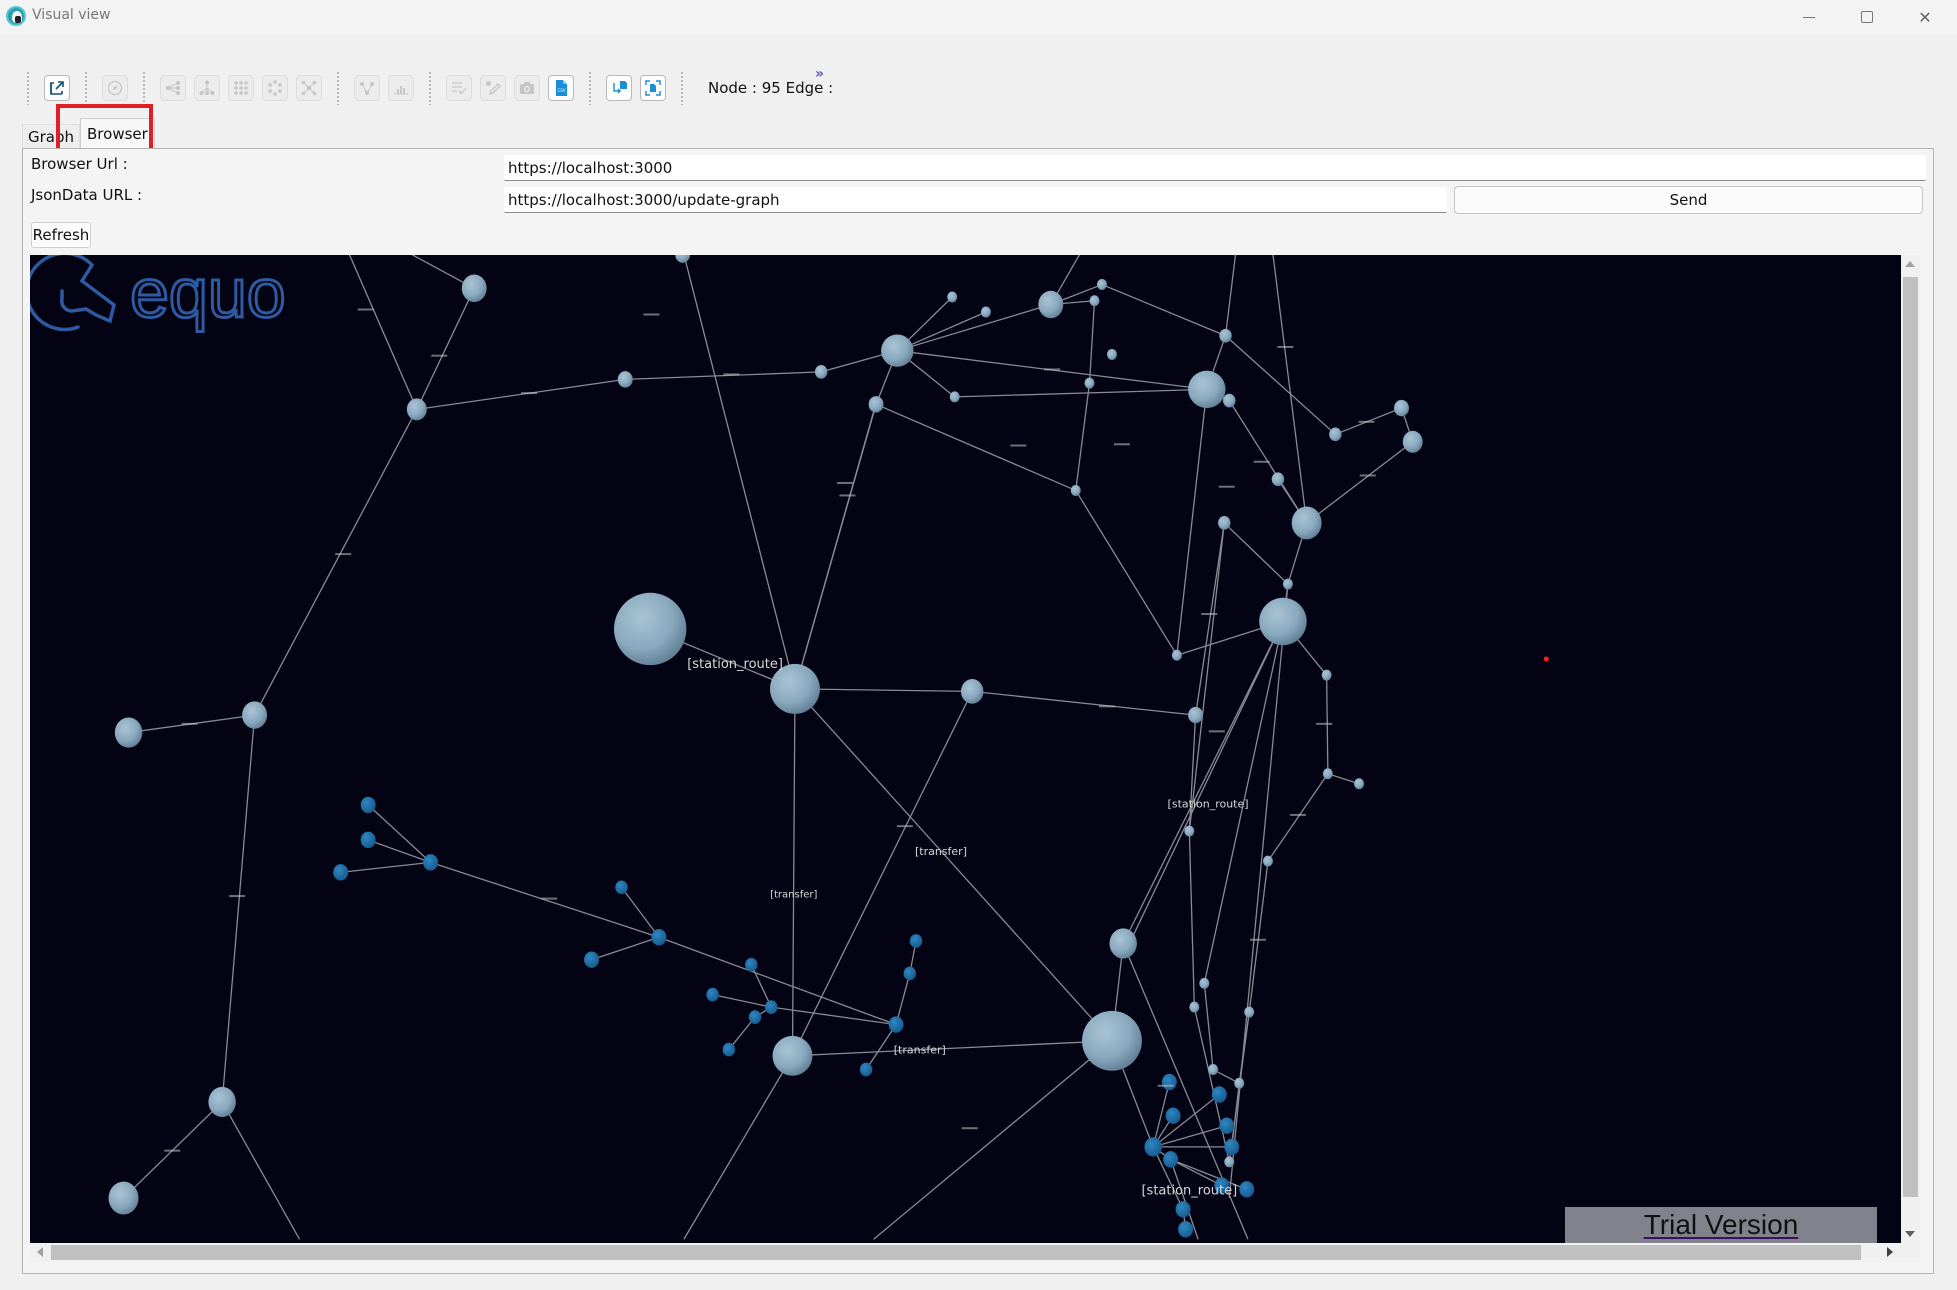 Image resolution: width=1957 pixels, height=1290 pixels. Describe the element at coordinates (1910, 1234) in the screenshot. I see `scroll-down-icon` at that location.